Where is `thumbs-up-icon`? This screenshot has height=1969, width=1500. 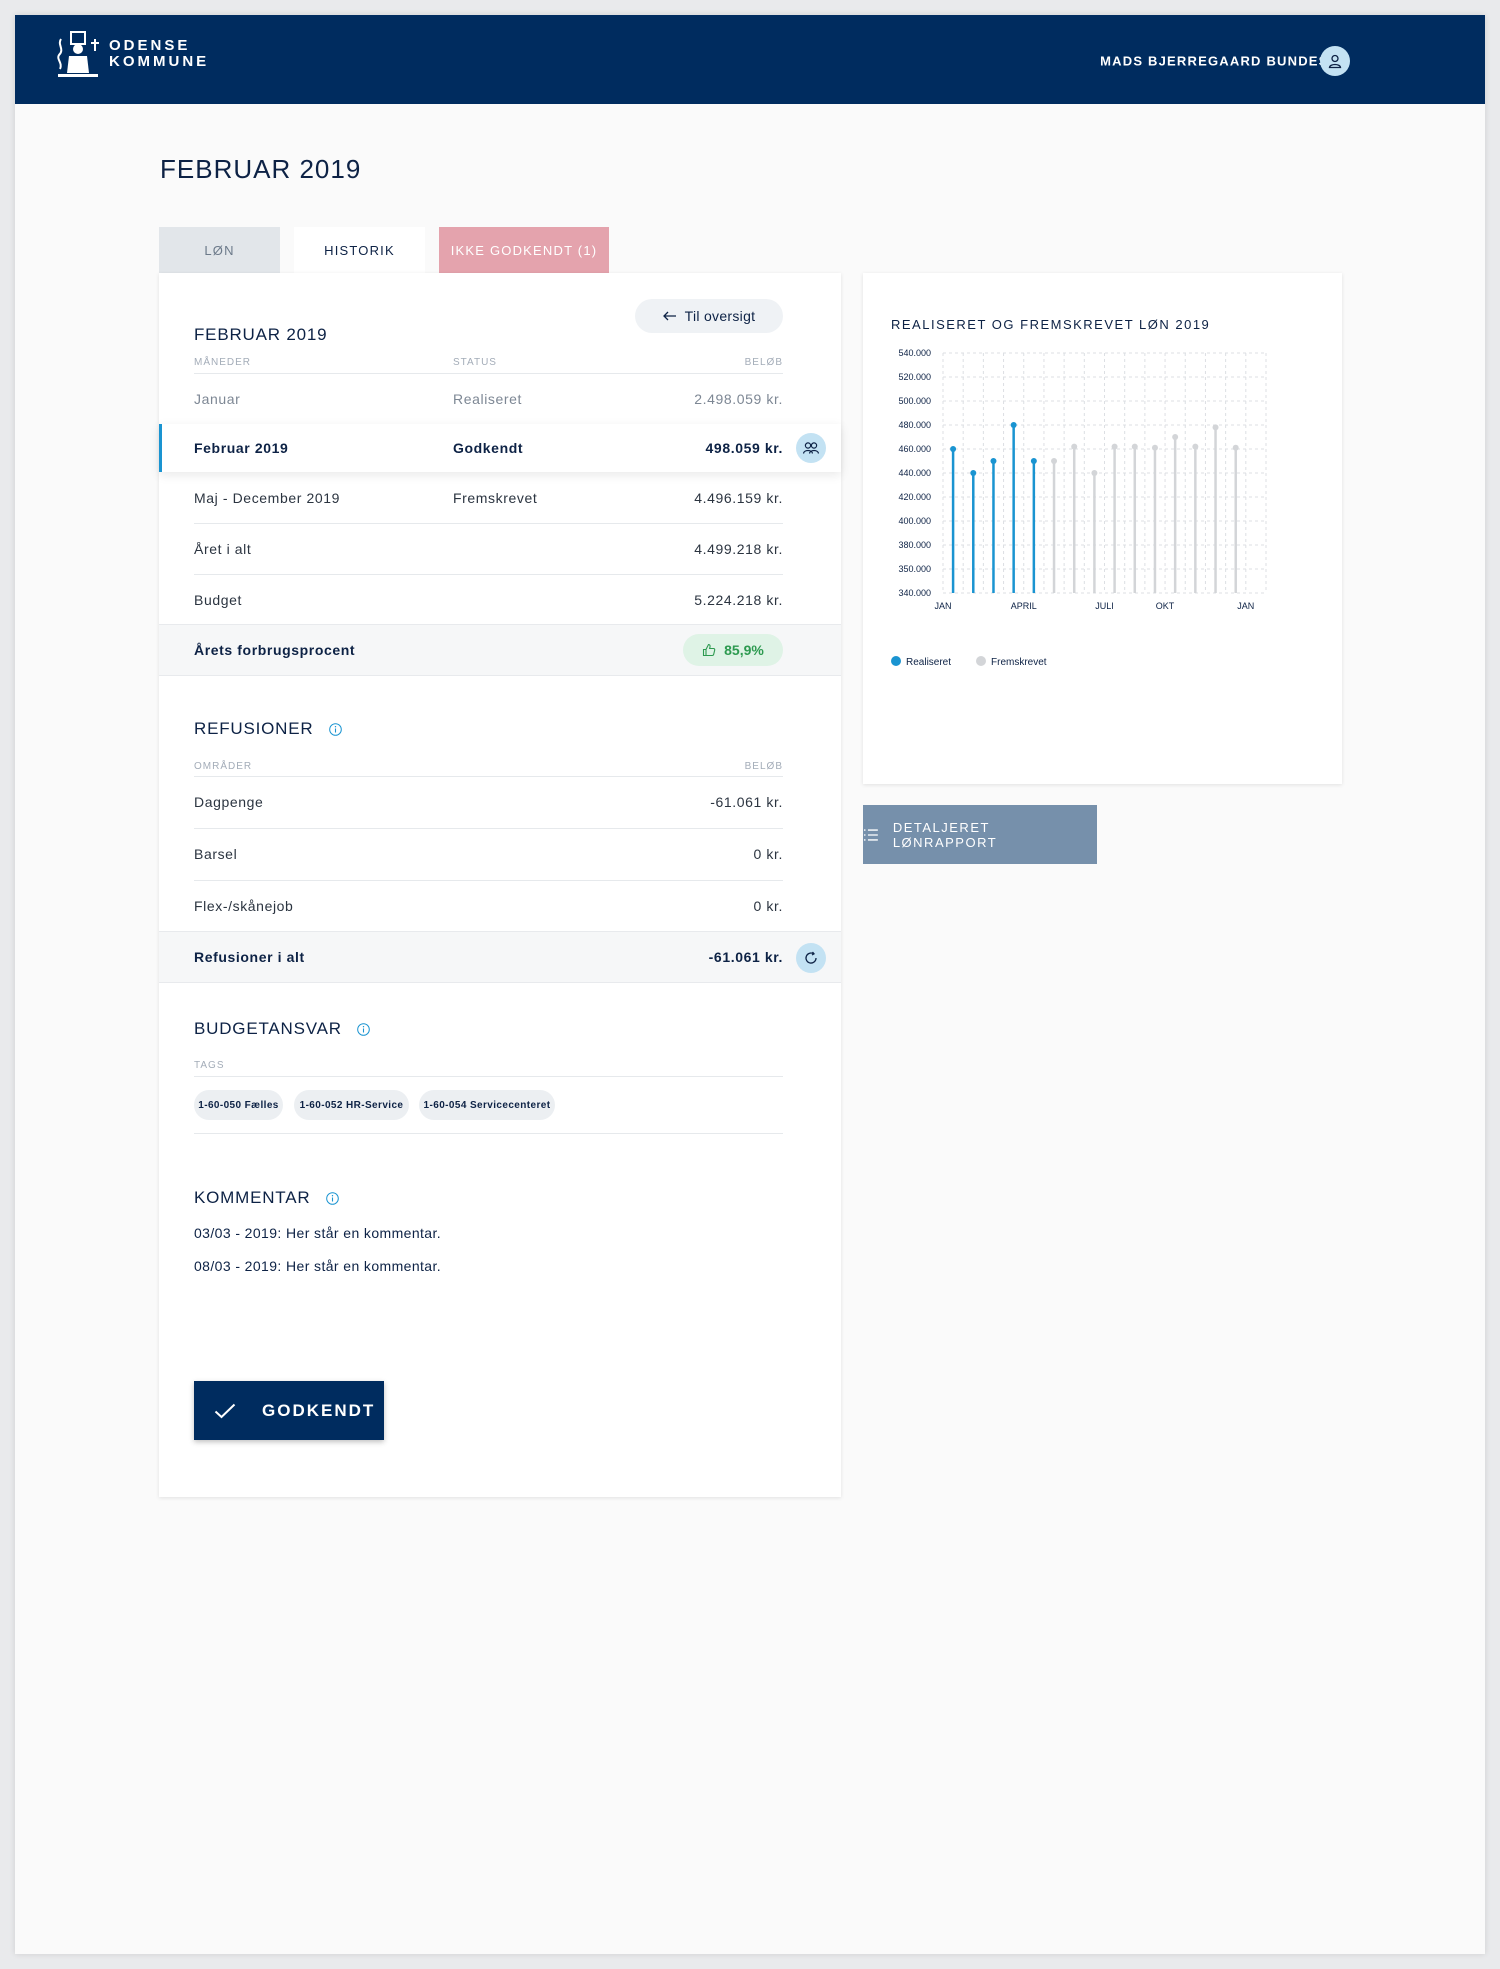 thumbs-up-icon is located at coordinates (709, 650).